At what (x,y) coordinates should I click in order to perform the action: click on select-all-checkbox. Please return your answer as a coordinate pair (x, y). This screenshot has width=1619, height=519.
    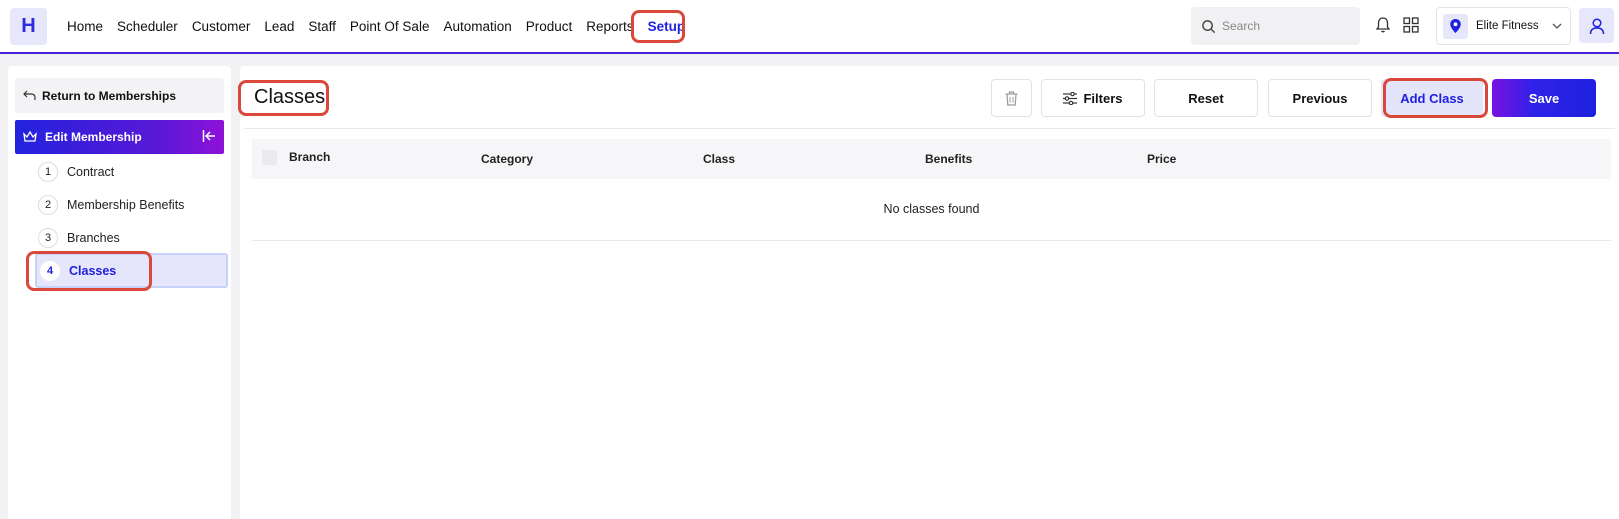
    Looking at the image, I should click on (269, 157).